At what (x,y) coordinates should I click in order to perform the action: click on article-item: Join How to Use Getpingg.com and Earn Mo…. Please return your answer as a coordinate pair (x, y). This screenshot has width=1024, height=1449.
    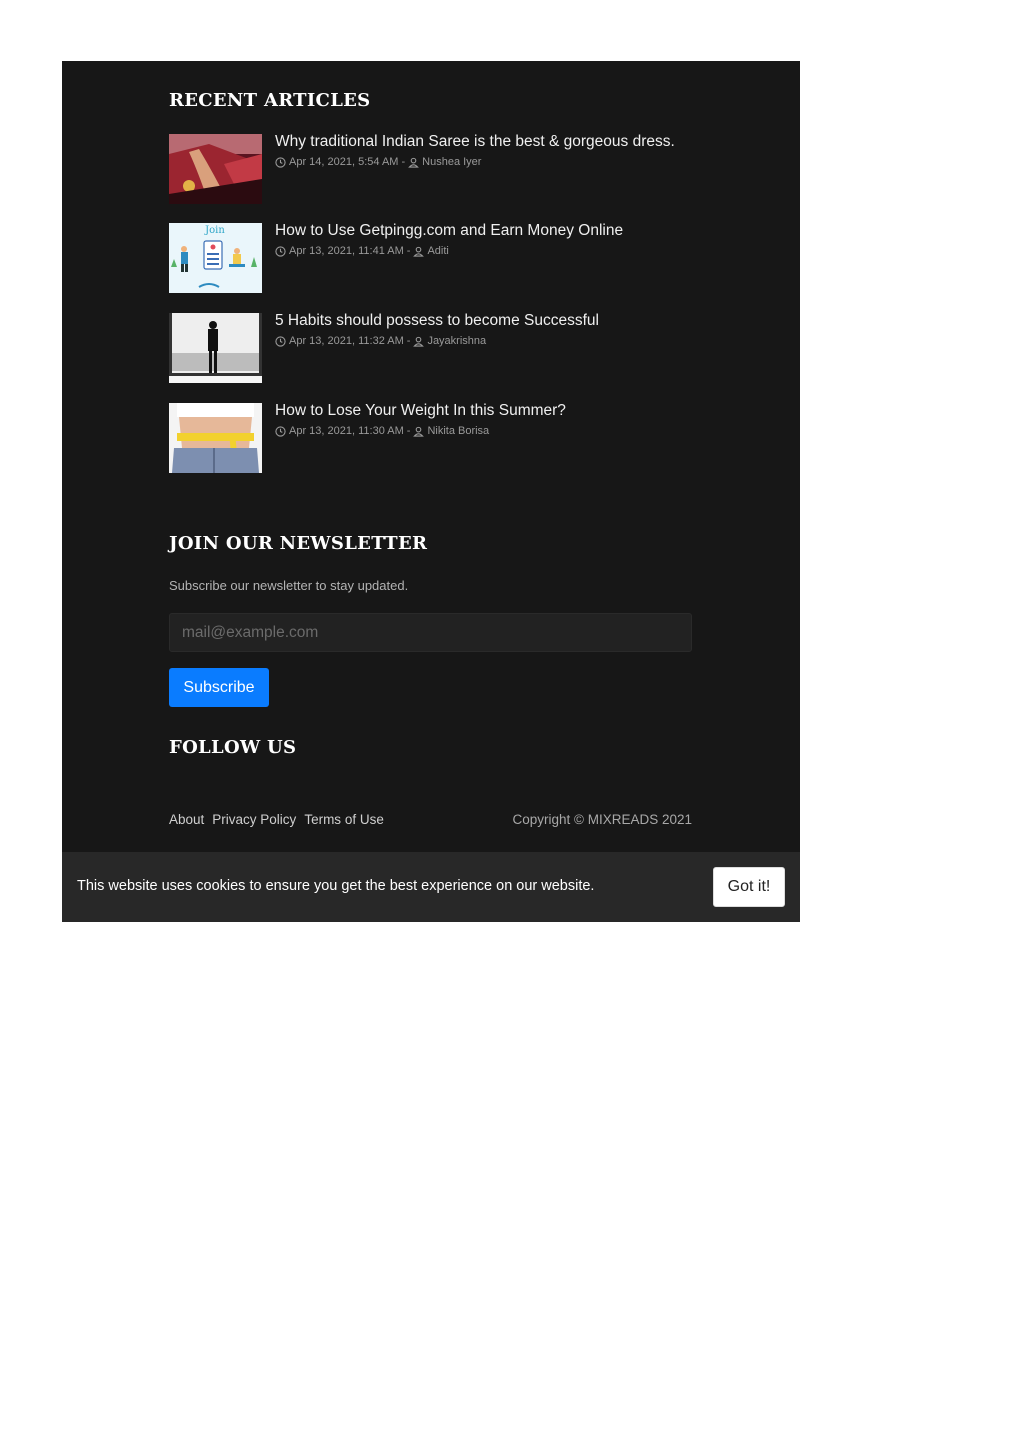
    Looking at the image, I should click on (430, 257).